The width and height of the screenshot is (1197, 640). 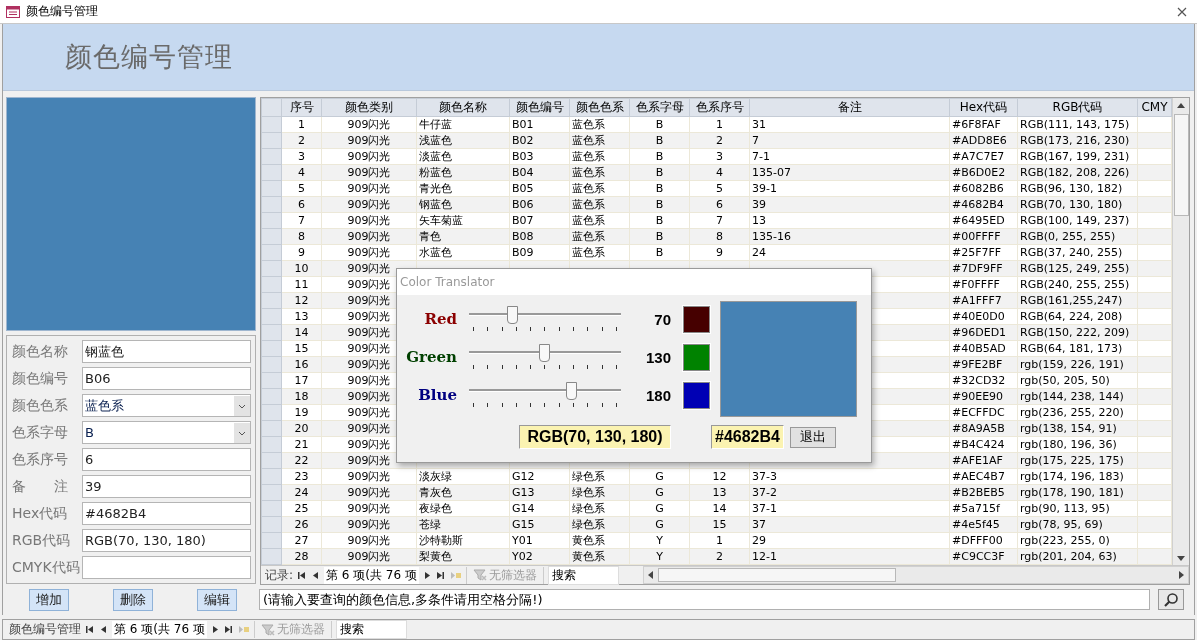 I want to click on table-cell: #B6D0E2, so click(x=983, y=172).